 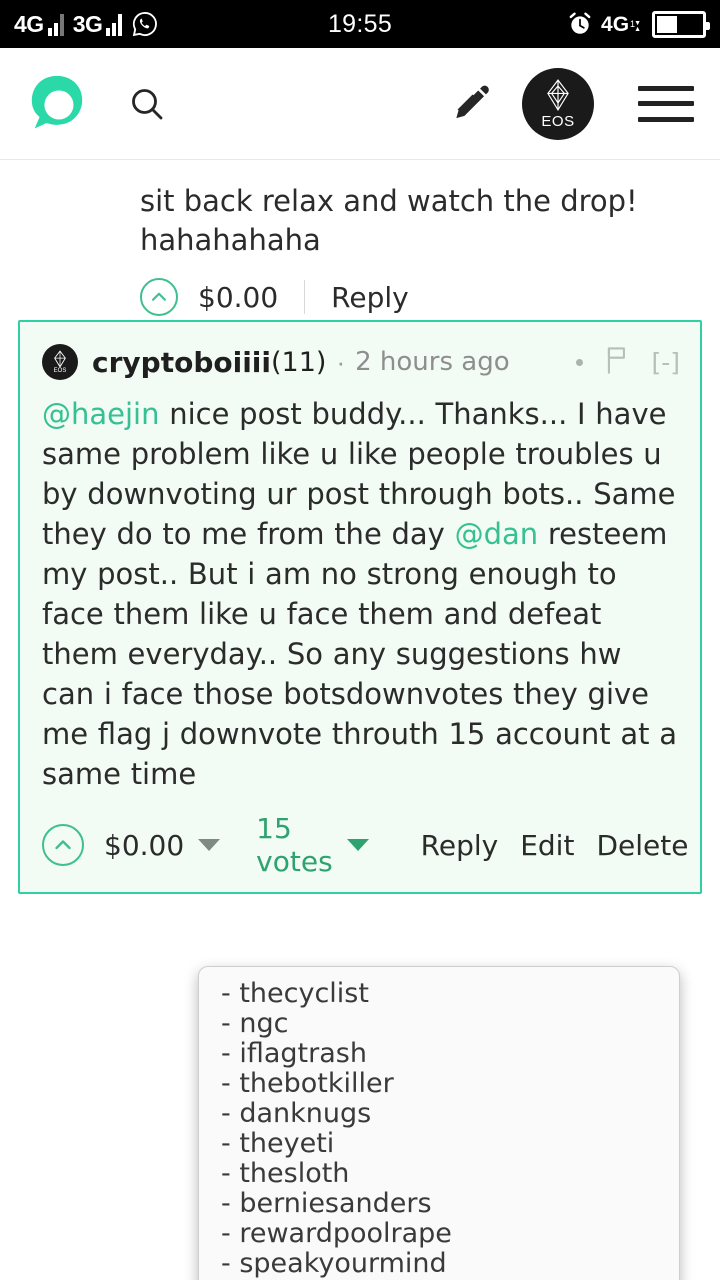 I want to click on voter-item: - thecyclist, so click(x=450, y=994).